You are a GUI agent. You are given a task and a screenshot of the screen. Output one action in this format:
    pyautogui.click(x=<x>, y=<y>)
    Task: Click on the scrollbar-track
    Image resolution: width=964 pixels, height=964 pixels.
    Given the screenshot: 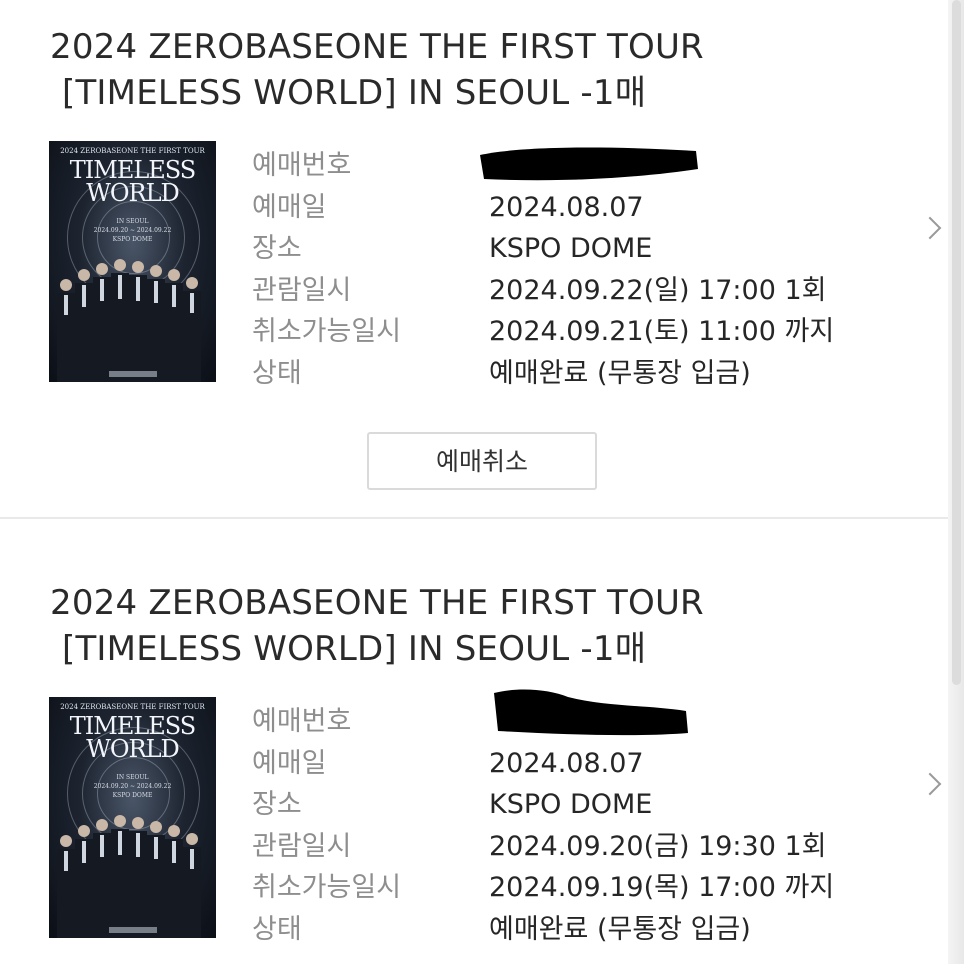 What is the action you would take?
    pyautogui.click(x=956, y=482)
    